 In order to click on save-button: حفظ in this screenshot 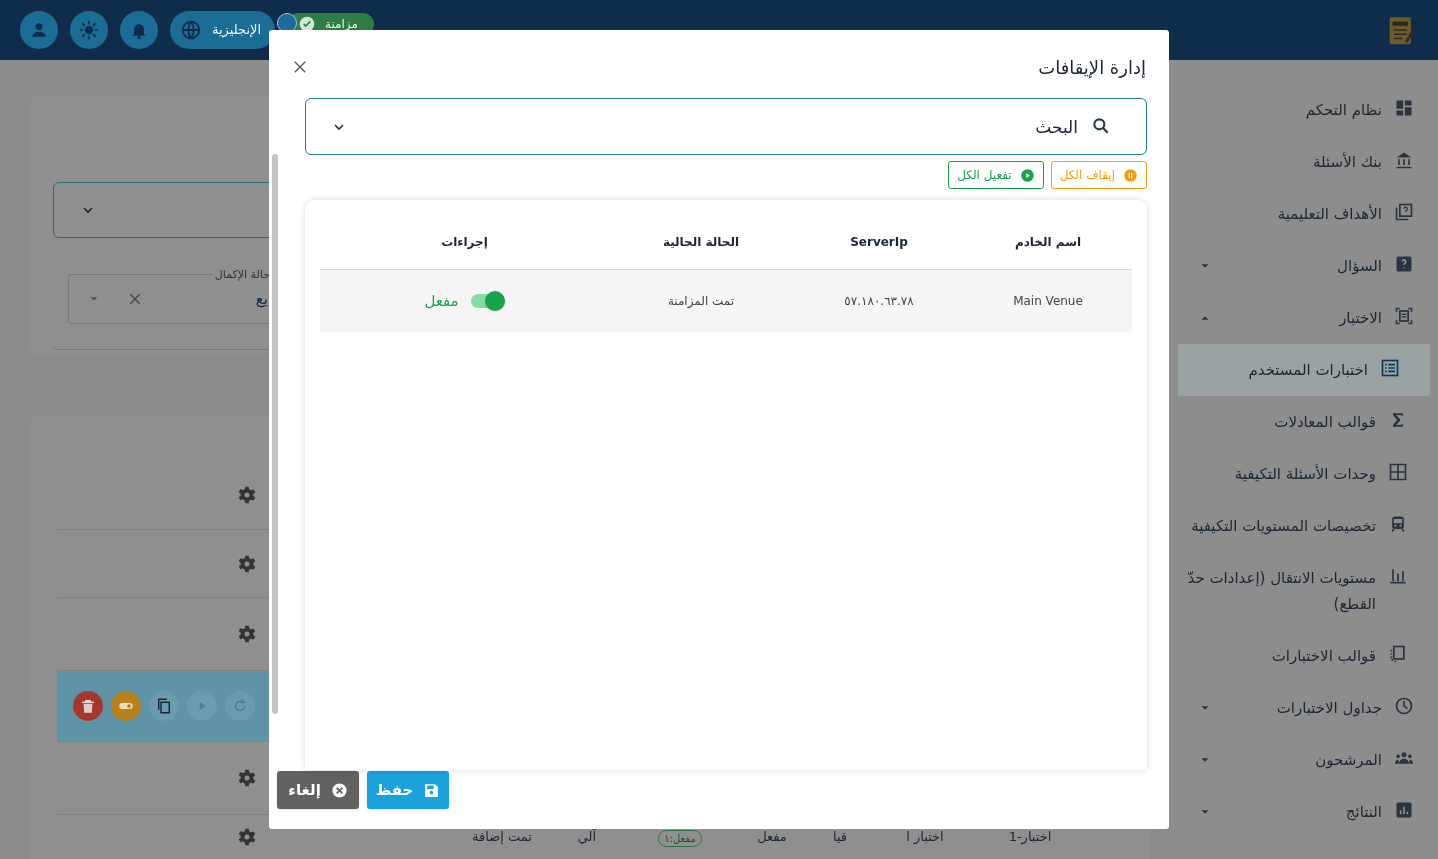, I will do `click(408, 790)`.